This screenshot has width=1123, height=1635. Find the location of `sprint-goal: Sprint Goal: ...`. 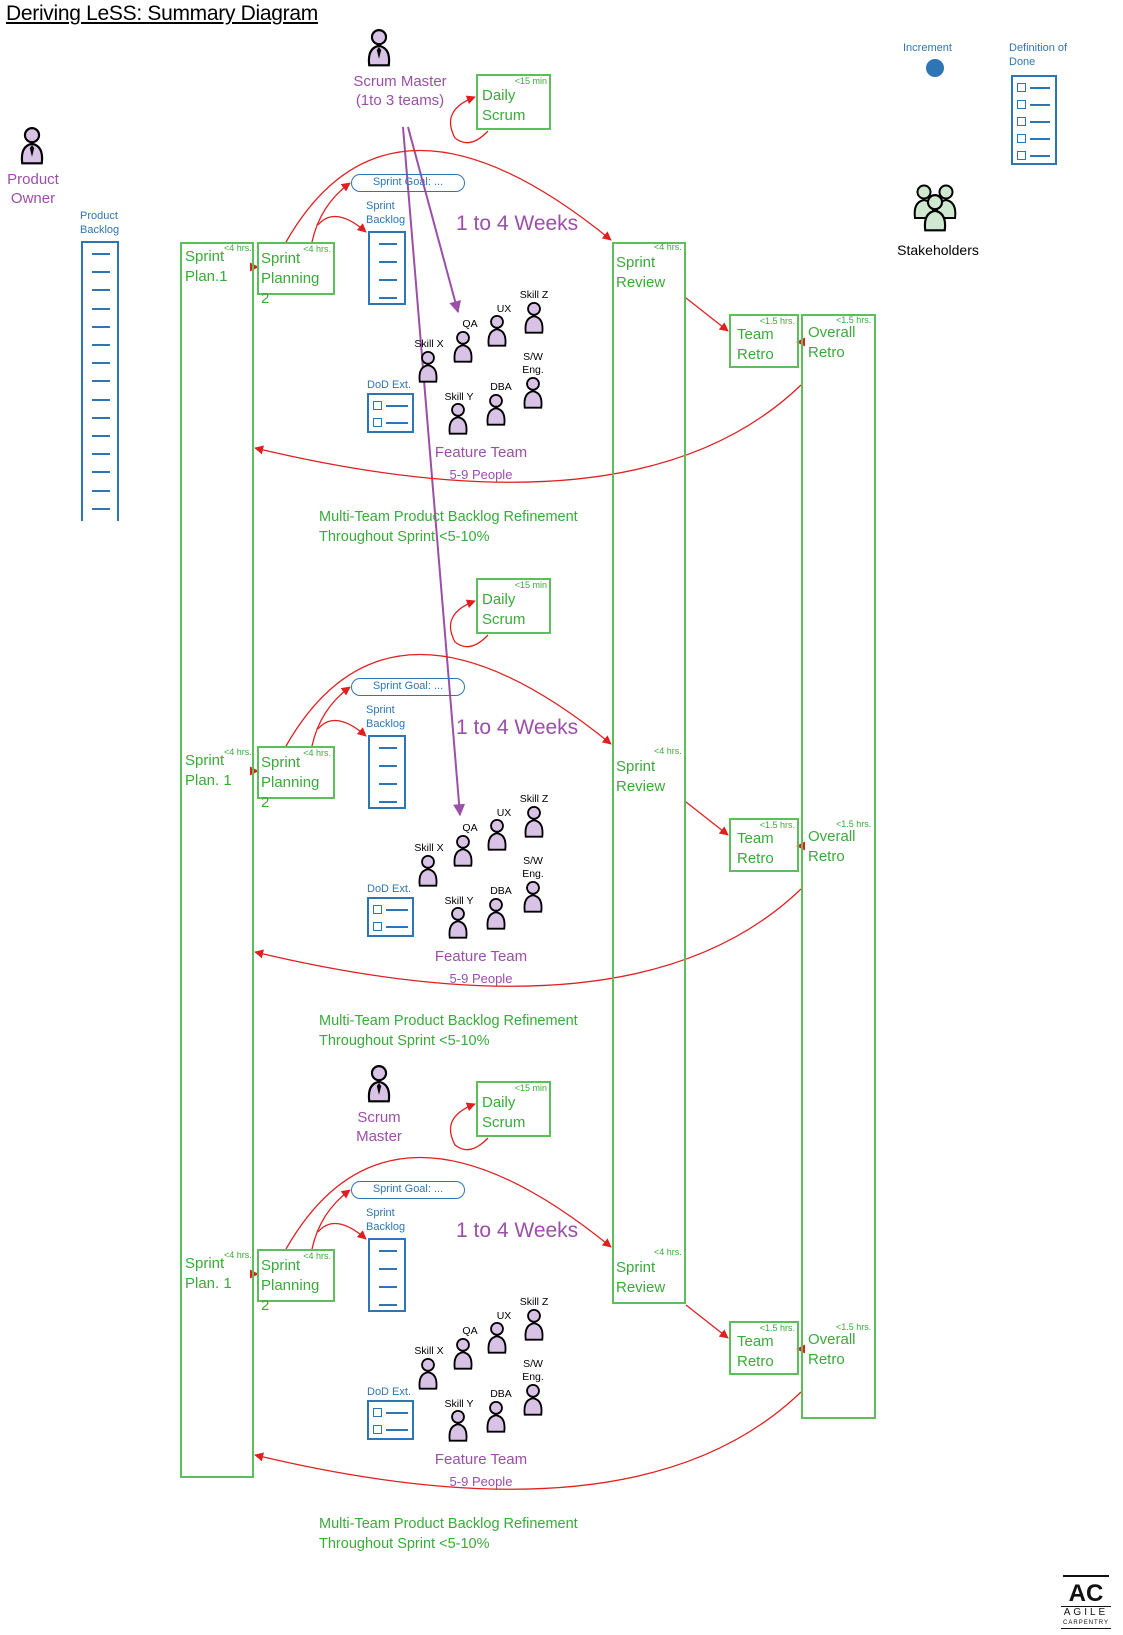

sprint-goal: Sprint Goal: ... is located at coordinates (408, 1190).